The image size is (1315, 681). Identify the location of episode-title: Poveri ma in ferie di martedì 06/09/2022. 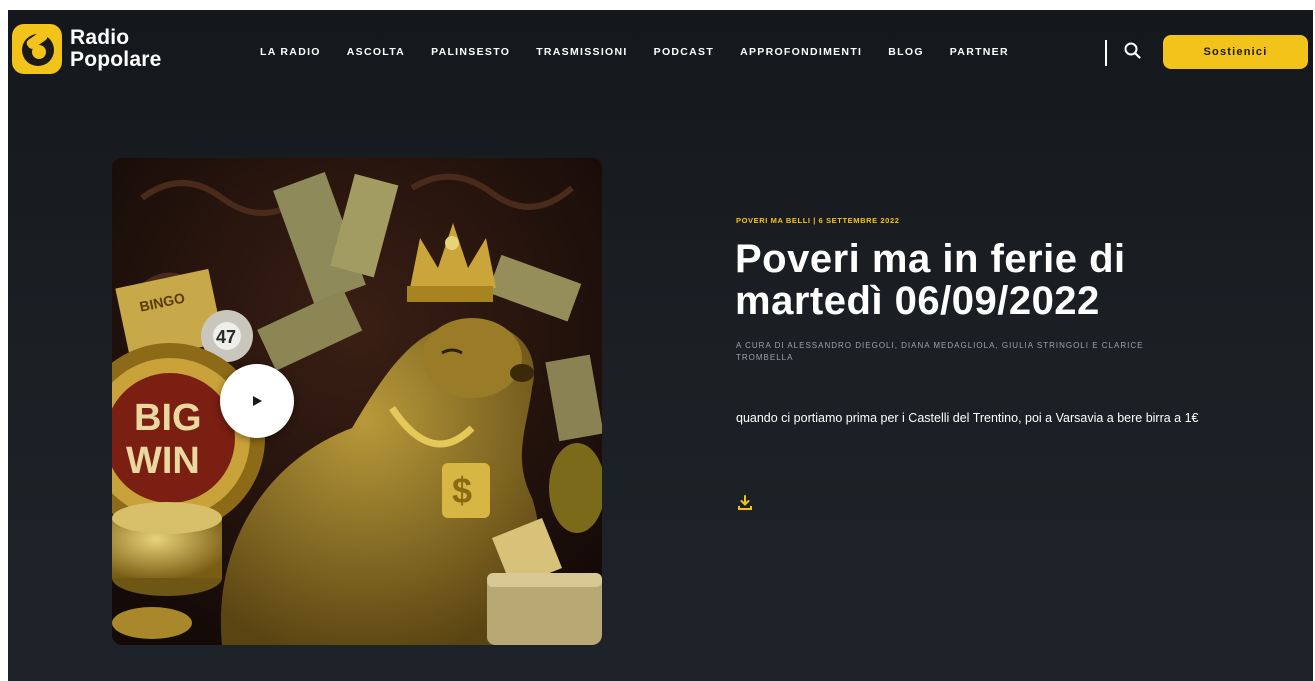
(930, 280).